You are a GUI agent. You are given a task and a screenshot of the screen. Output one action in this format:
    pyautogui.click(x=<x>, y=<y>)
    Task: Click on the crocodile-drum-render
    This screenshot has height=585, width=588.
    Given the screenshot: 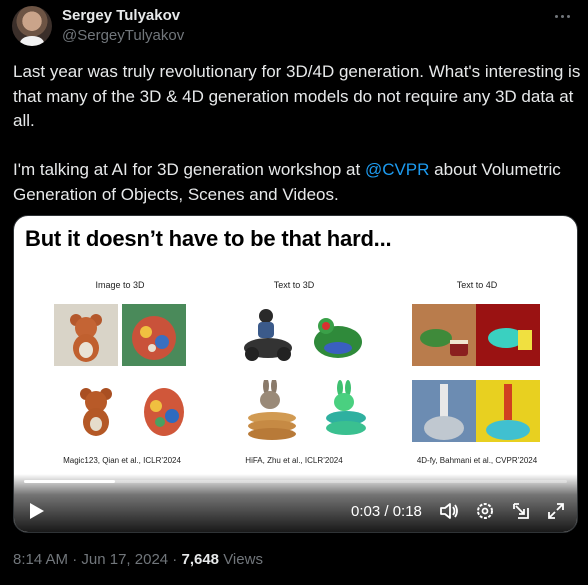 What is the action you would take?
    pyautogui.click(x=444, y=335)
    